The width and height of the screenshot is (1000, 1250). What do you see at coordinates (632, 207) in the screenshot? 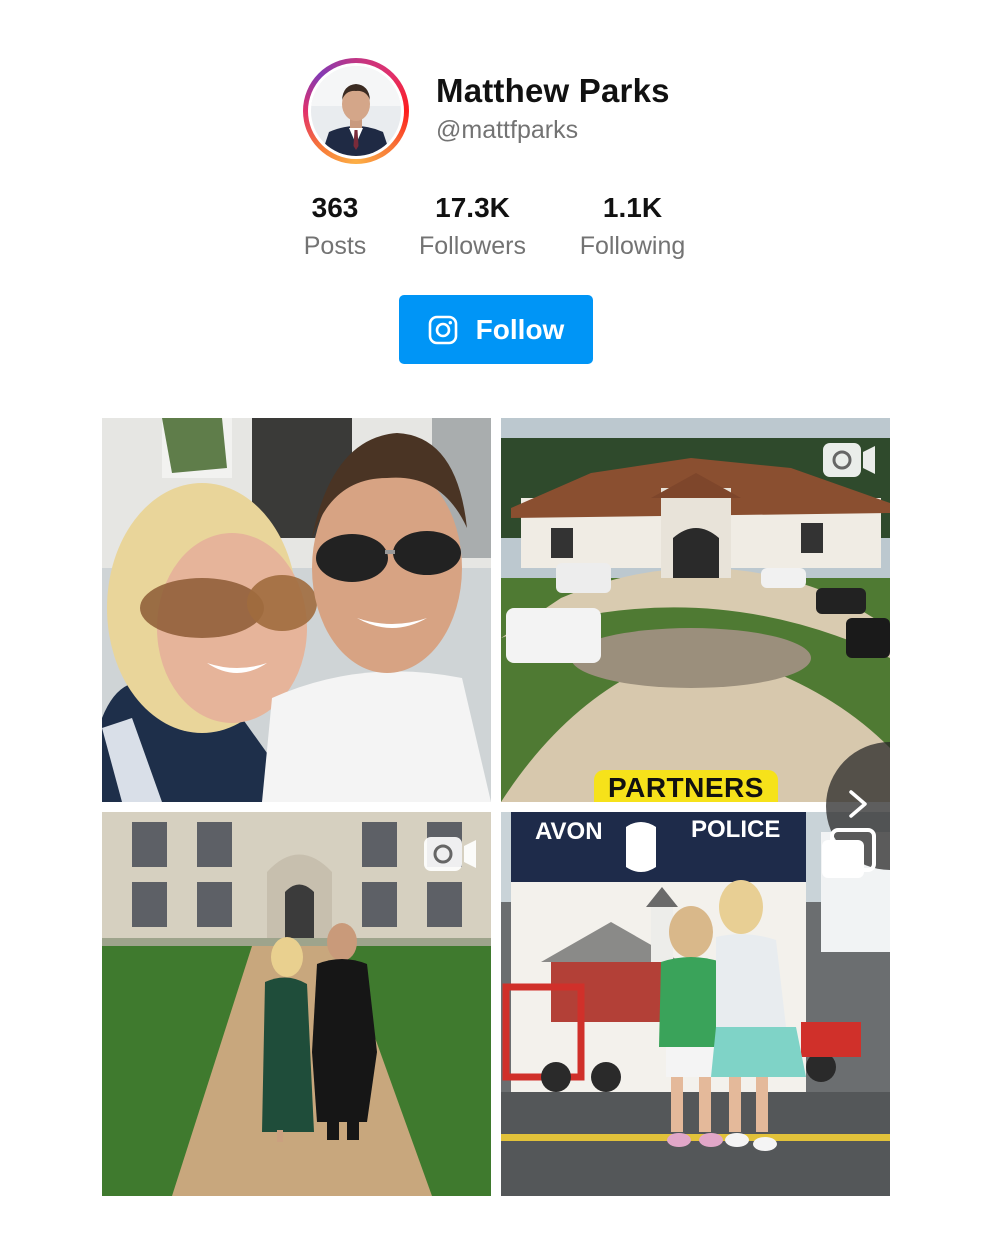
I see `following-count: 1.1K` at bounding box center [632, 207].